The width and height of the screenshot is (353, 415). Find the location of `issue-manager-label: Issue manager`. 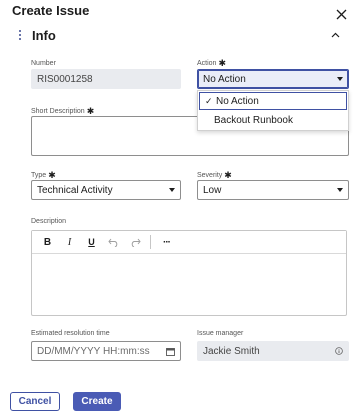

issue-manager-label: Issue manager is located at coordinates (220, 333).